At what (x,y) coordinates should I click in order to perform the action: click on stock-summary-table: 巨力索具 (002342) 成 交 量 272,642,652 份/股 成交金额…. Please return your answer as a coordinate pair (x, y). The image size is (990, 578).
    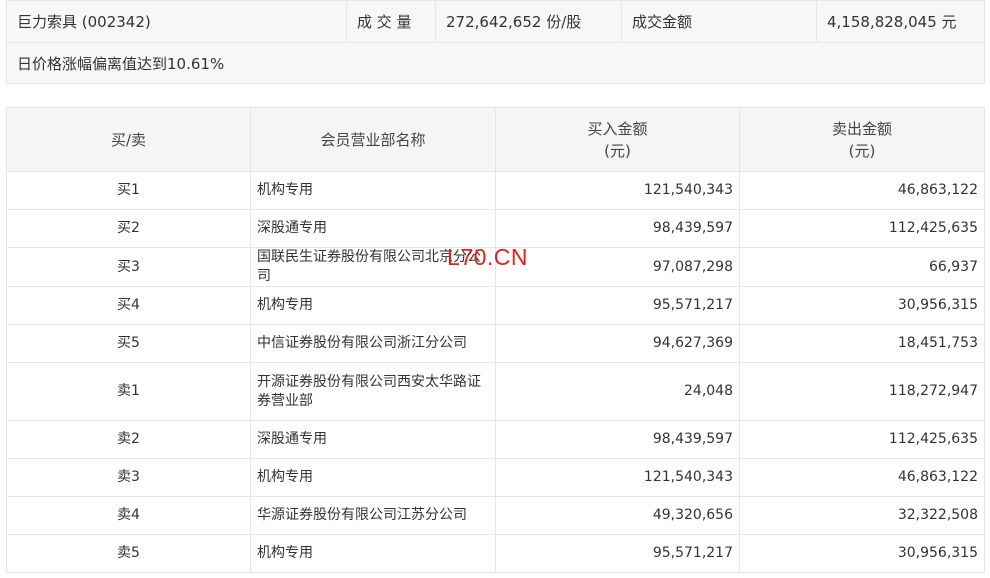
    Looking at the image, I should click on (495, 42).